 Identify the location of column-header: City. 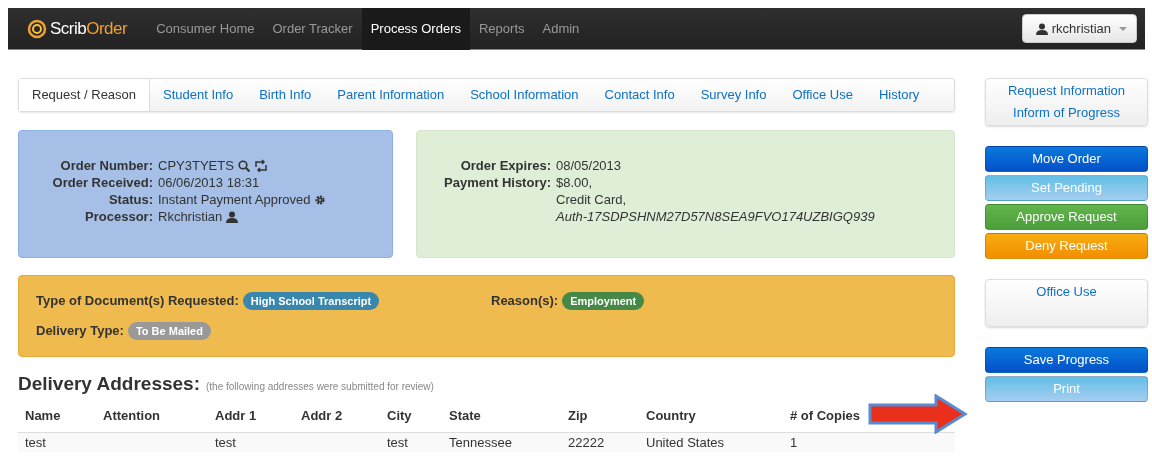
(411, 418).